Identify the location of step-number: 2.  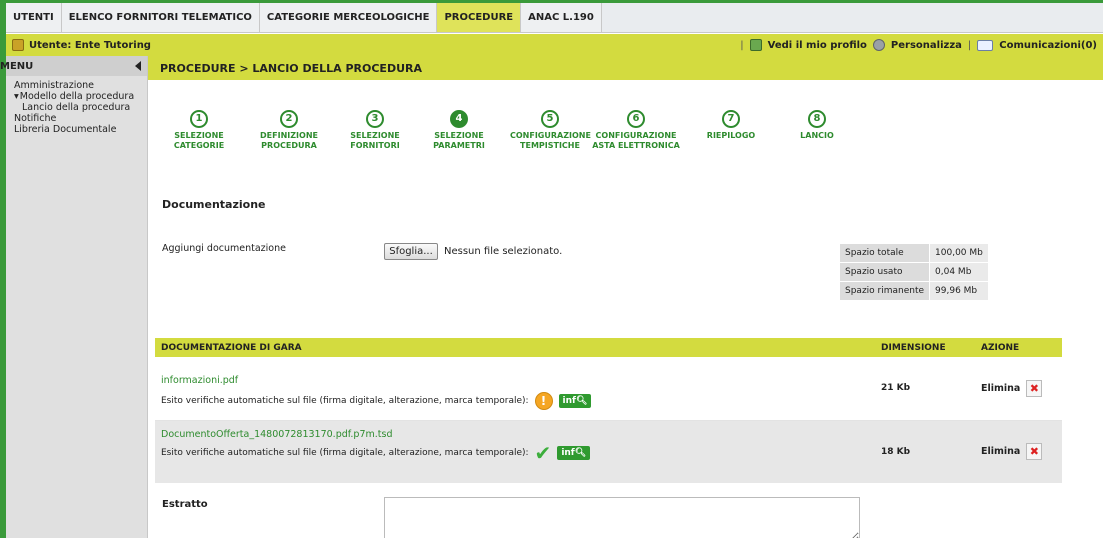
(289, 119).